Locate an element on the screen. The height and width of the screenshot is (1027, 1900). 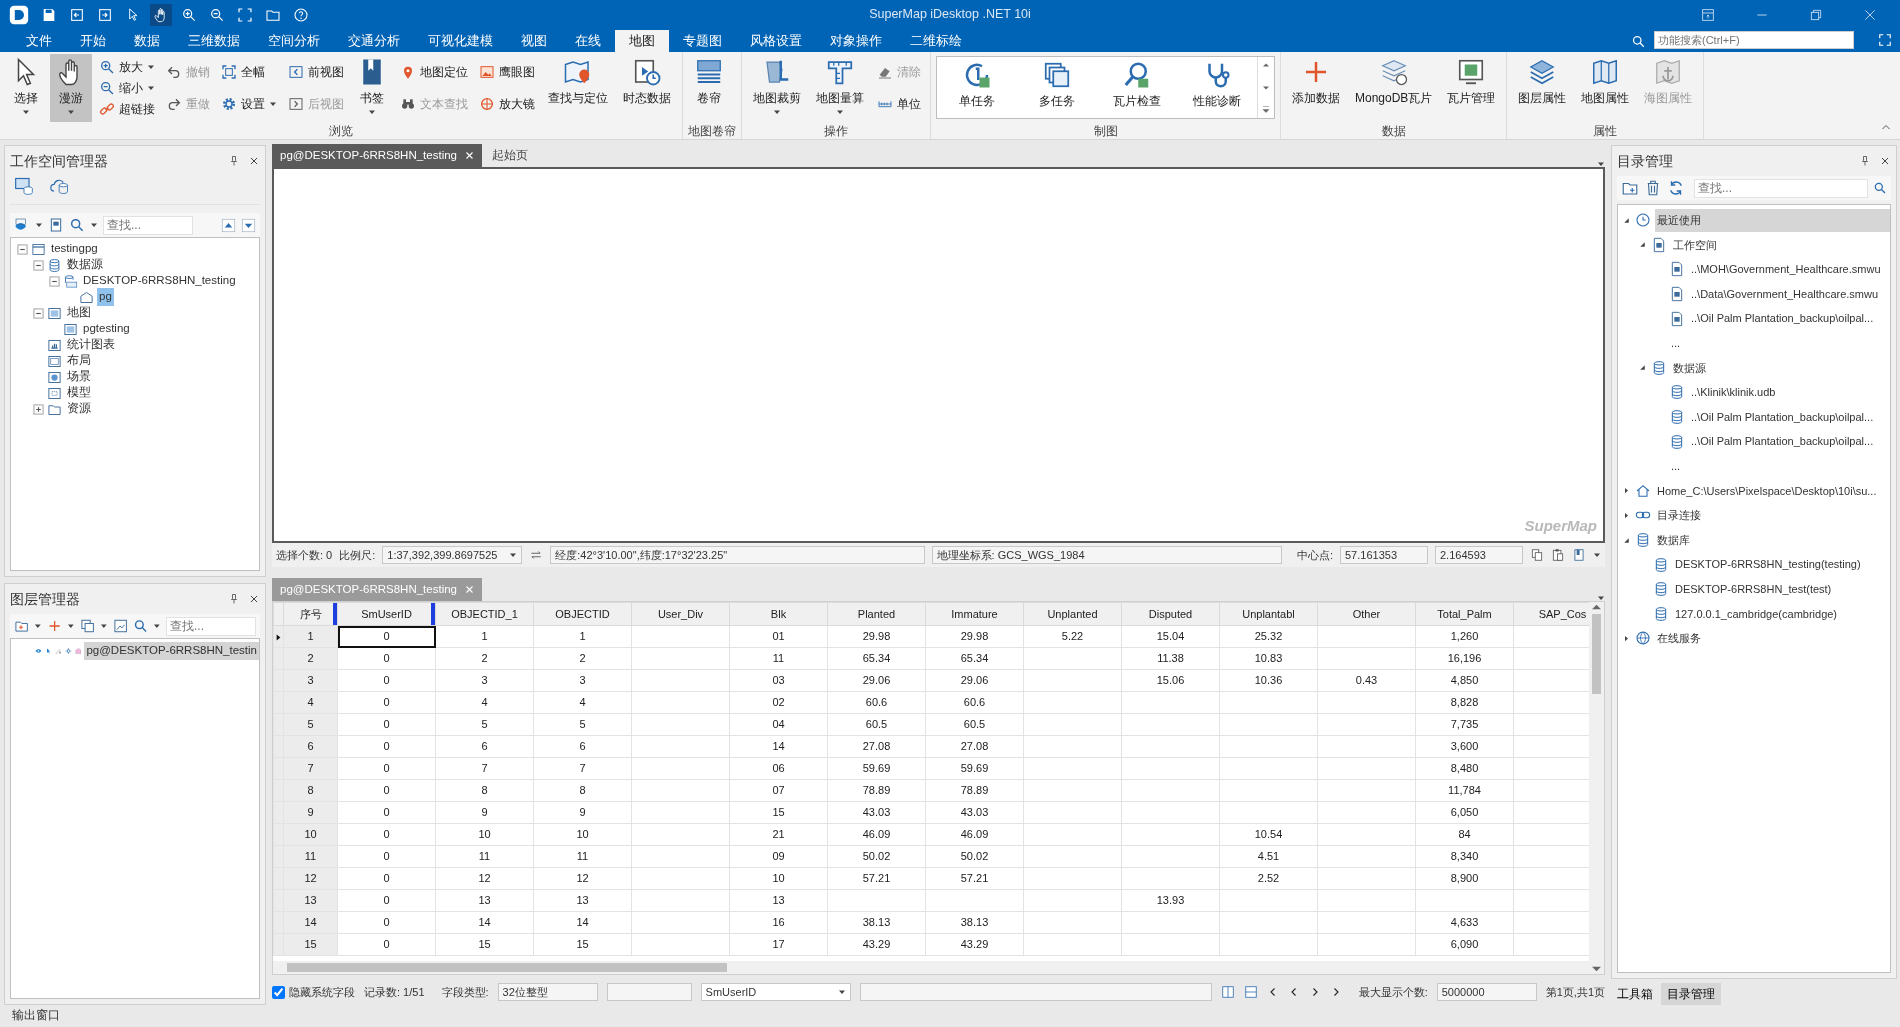
panel-tab: 工具箱 is located at coordinates (1635, 994).